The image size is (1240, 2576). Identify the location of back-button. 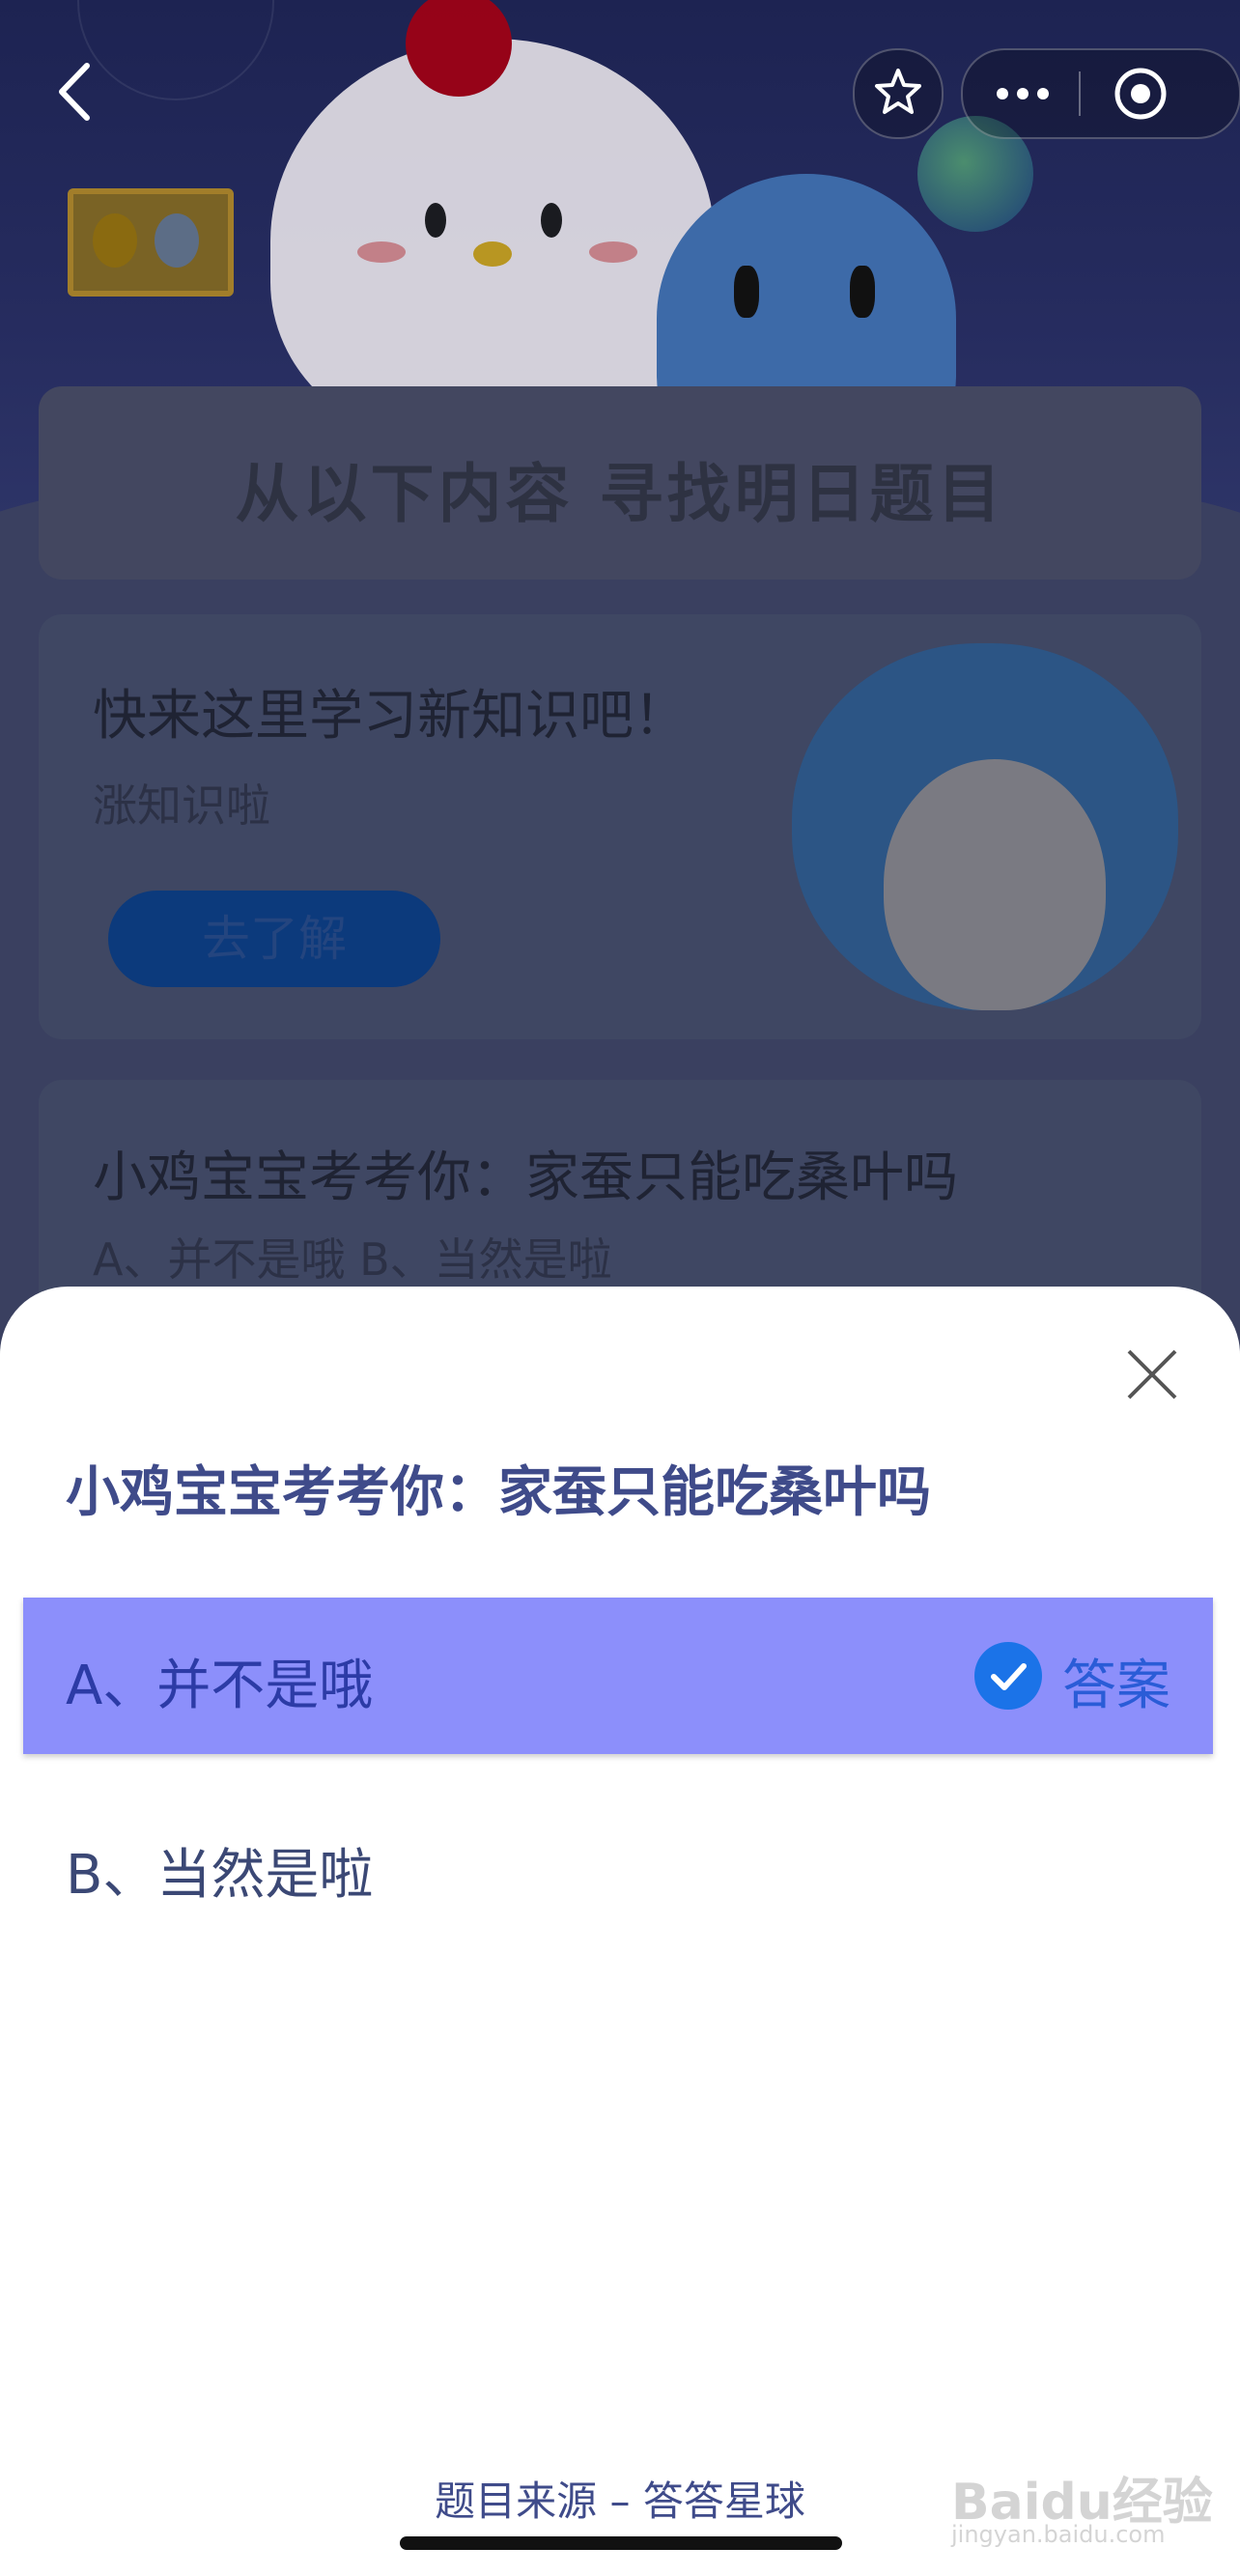
(77, 92).